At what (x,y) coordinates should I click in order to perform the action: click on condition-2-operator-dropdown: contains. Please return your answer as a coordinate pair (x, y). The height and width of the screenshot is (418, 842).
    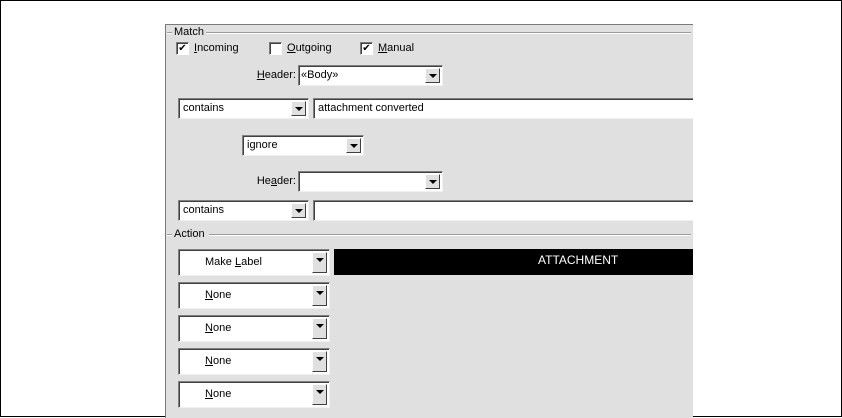
    Looking at the image, I should click on (243, 210).